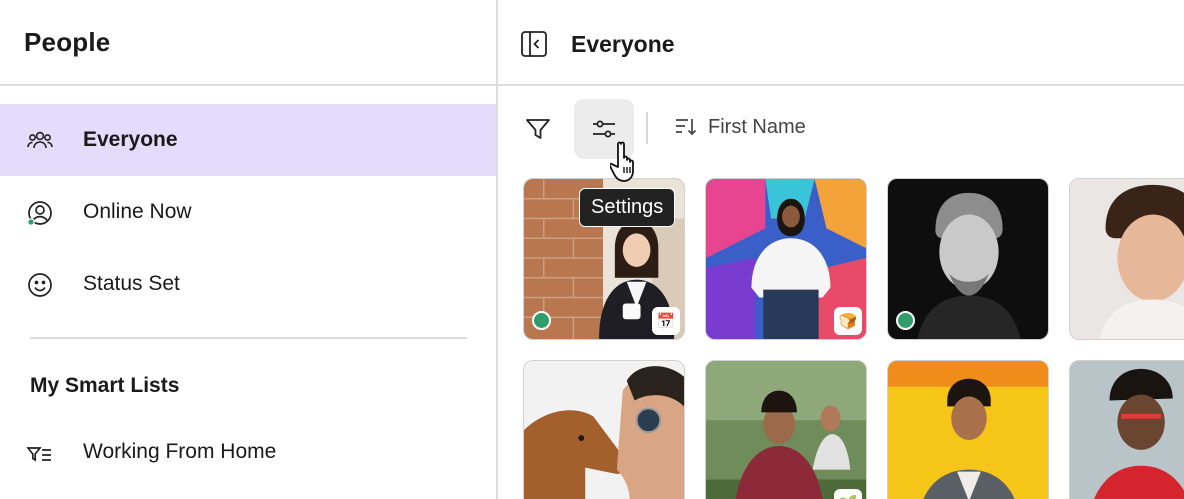  I want to click on sort-label: First Name, so click(757, 126).